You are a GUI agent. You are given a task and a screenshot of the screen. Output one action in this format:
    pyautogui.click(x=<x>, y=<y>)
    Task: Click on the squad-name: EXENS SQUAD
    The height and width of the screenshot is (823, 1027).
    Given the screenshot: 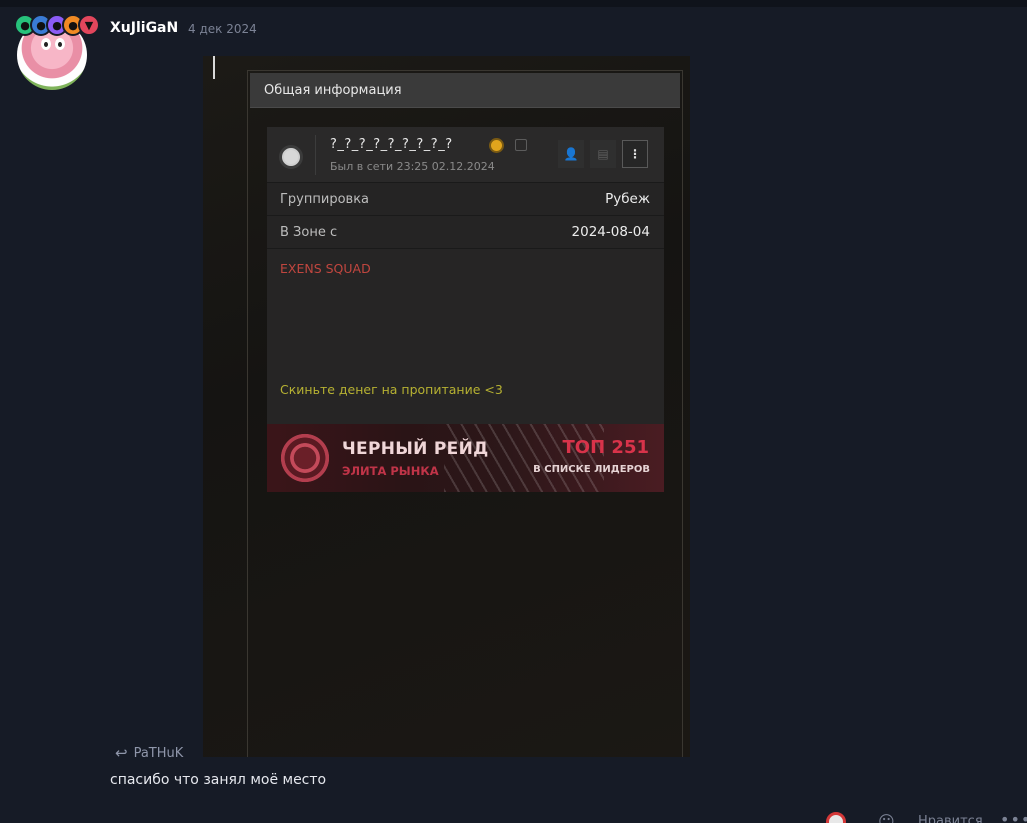 What is the action you would take?
    pyautogui.click(x=325, y=268)
    